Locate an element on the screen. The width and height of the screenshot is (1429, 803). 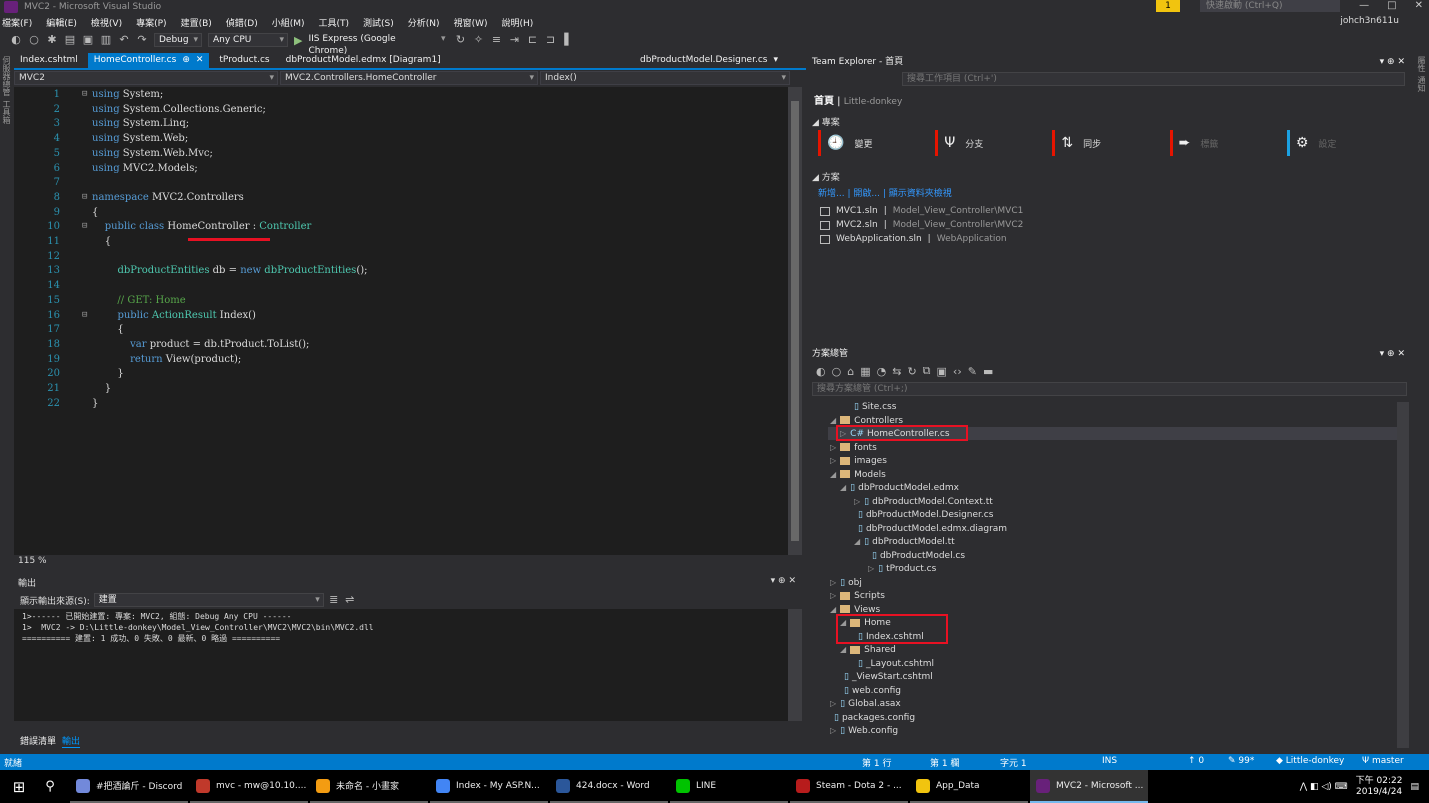
menu-item-7: 工具(T) is located at coordinates (334, 22).